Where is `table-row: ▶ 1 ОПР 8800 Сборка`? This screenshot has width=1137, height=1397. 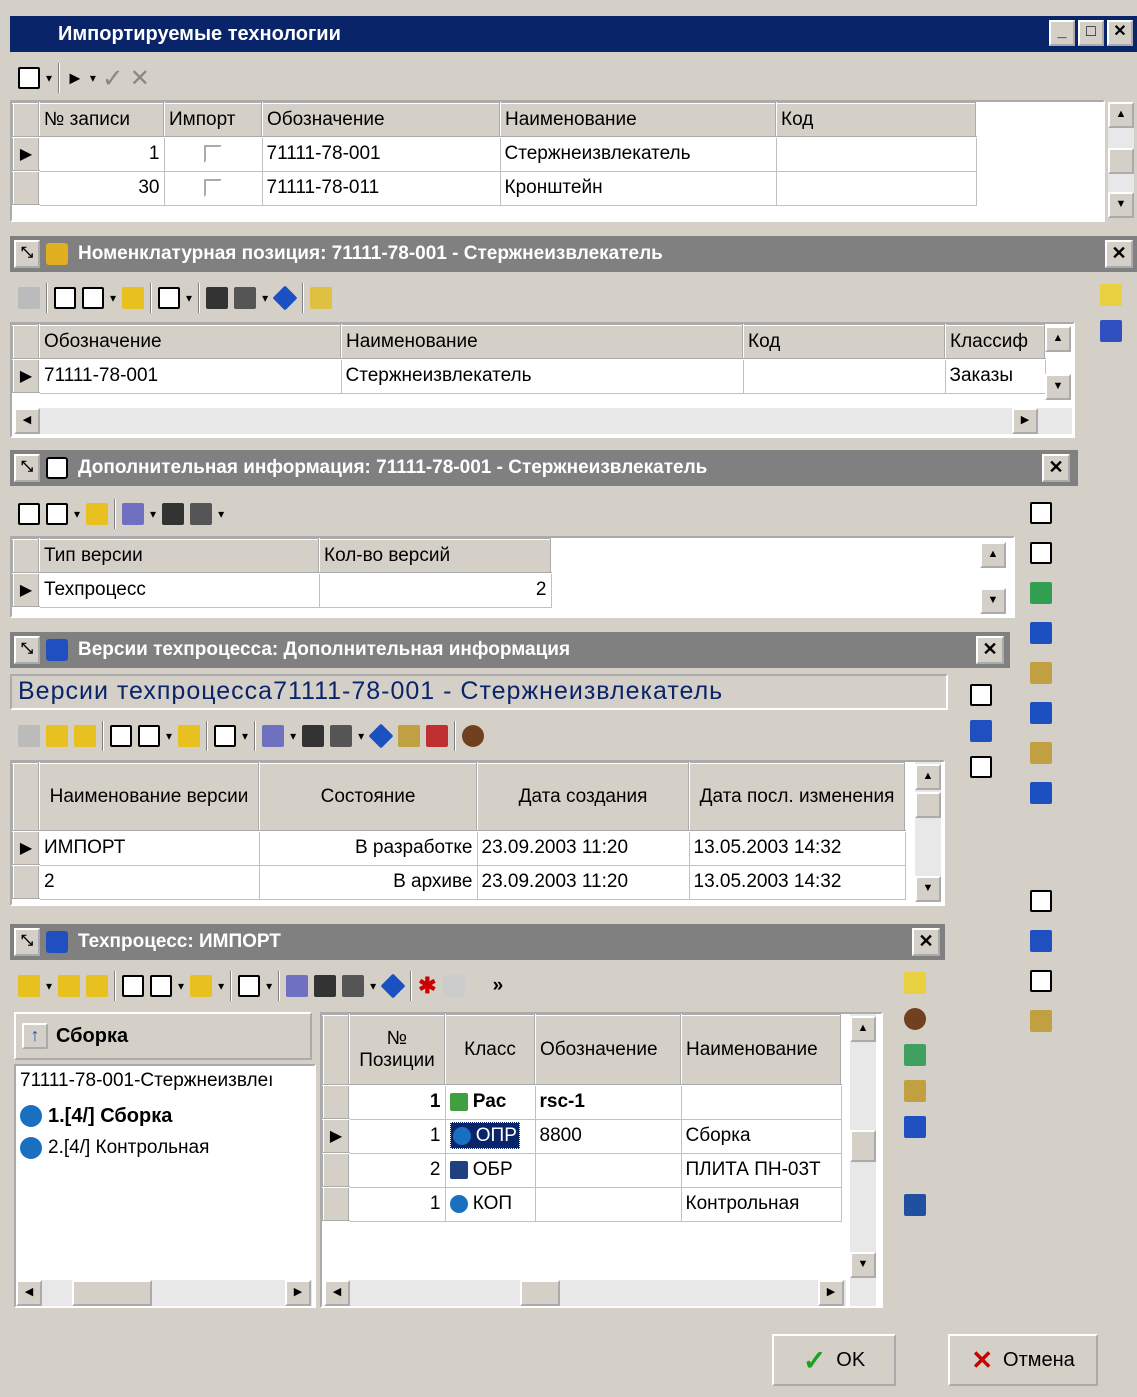 table-row: ▶ 1 ОПР 8800 Сборка is located at coordinates (582, 1136).